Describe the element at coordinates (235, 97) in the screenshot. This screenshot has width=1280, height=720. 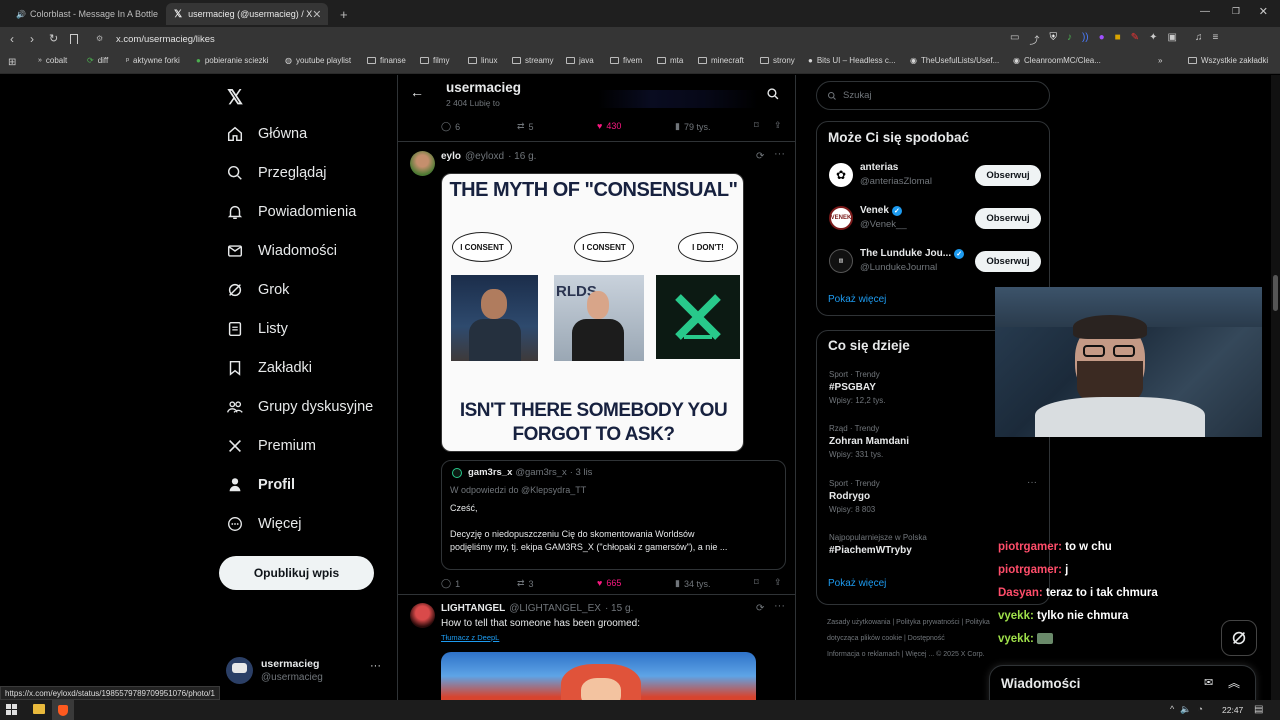
I see `x-logo-icon: 𝕏` at that location.